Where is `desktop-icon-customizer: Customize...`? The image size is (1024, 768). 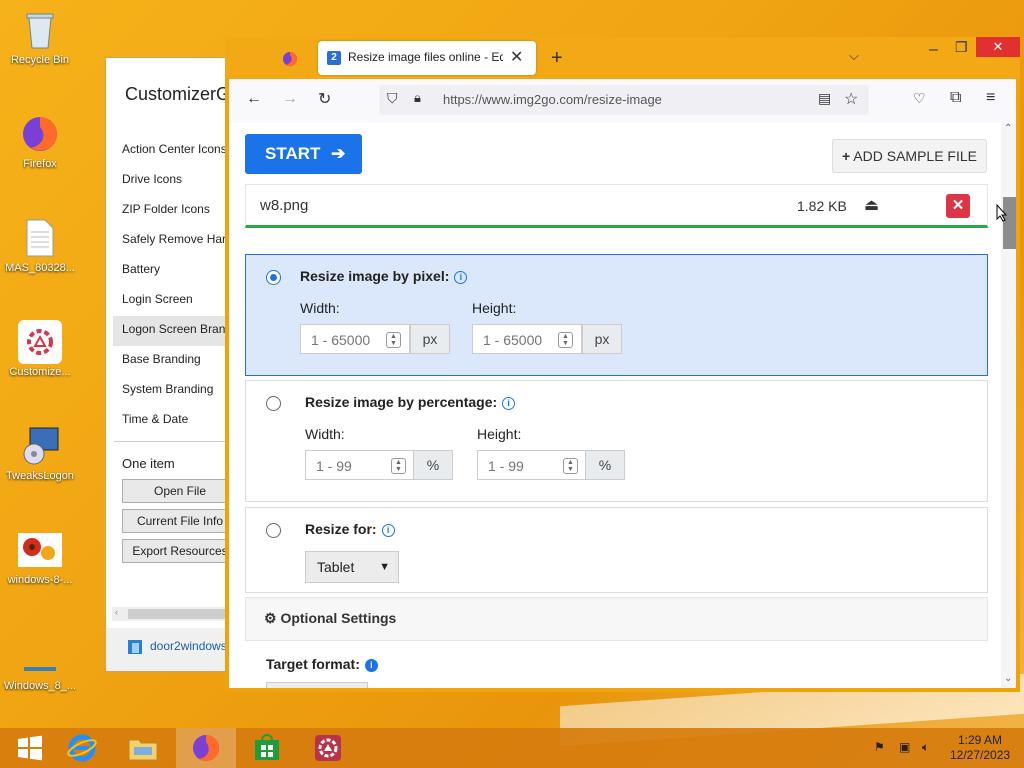
desktop-icon-customizer: Customize... is located at coordinates (40, 349).